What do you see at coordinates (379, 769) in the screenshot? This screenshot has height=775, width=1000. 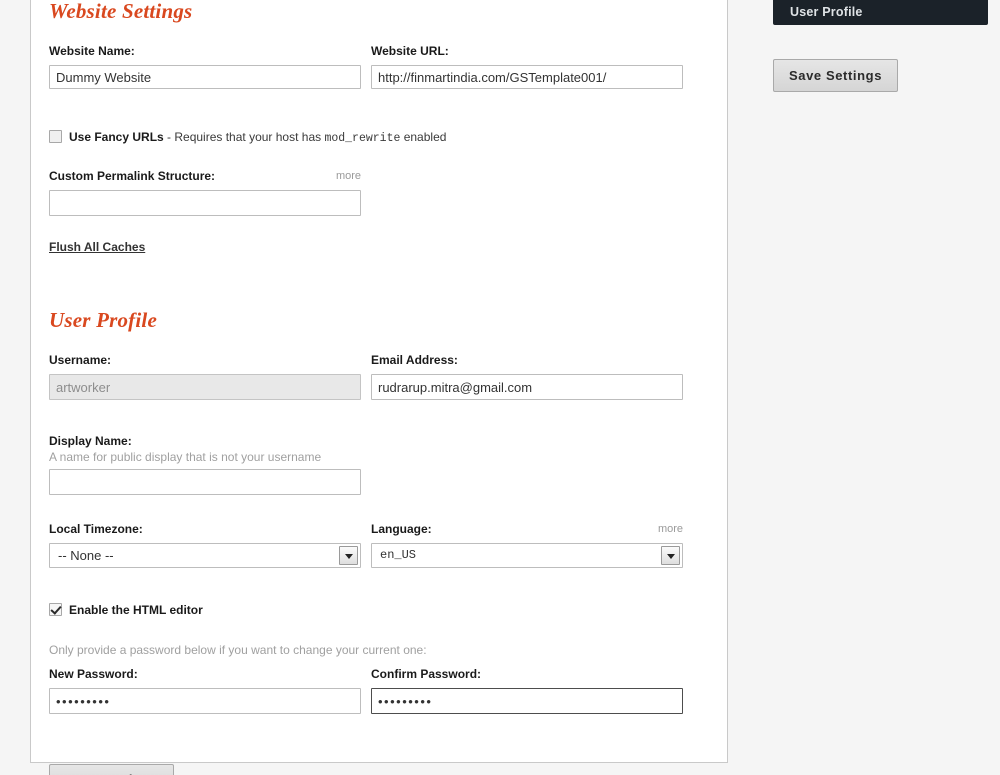 I see `form-actions: Save Settings or Cancel` at bounding box center [379, 769].